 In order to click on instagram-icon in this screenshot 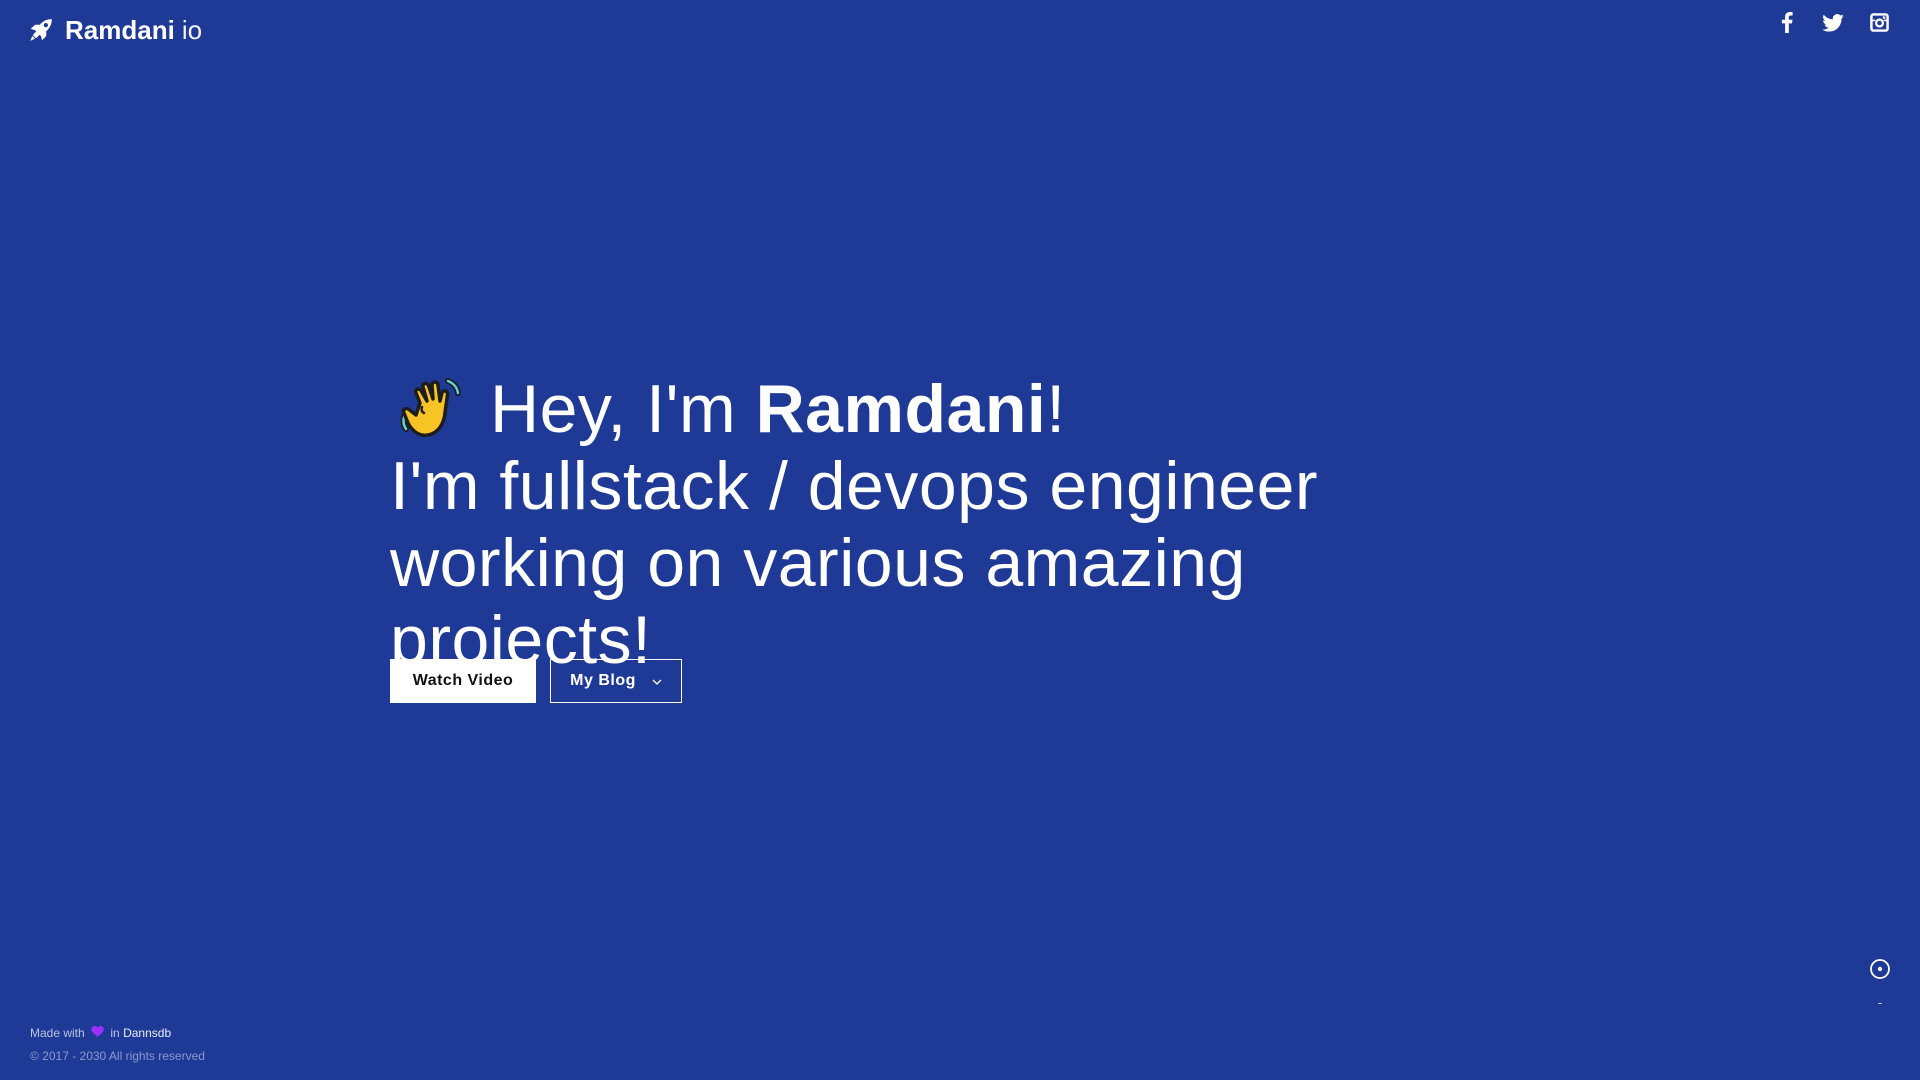, I will do `click(1879, 25)`.